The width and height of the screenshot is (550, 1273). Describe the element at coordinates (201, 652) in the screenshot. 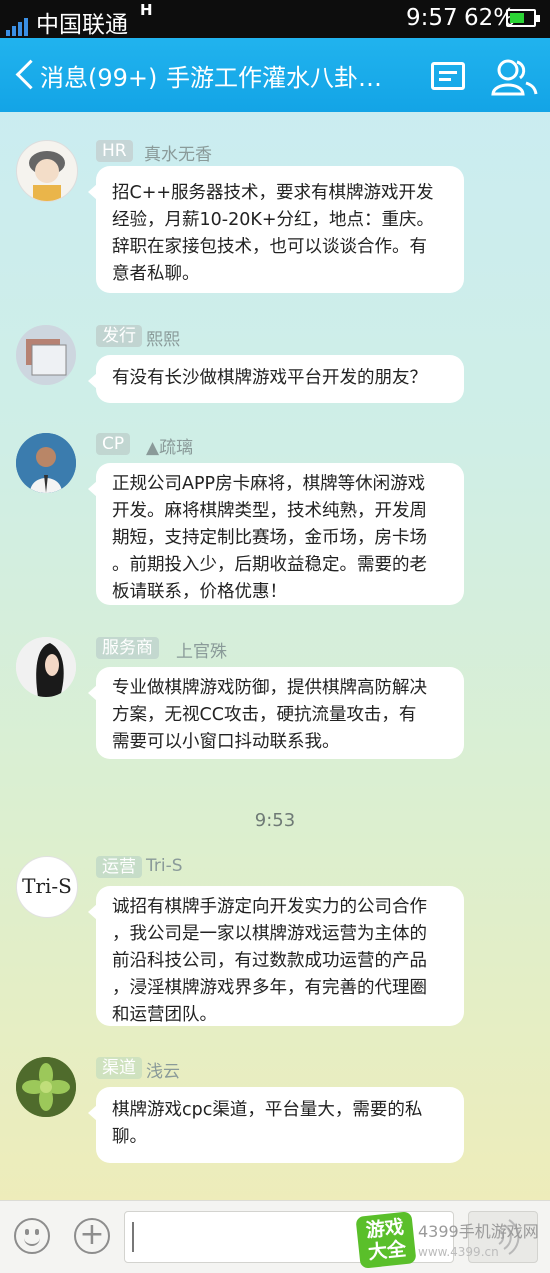

I see `sender-name: 上官殊` at that location.